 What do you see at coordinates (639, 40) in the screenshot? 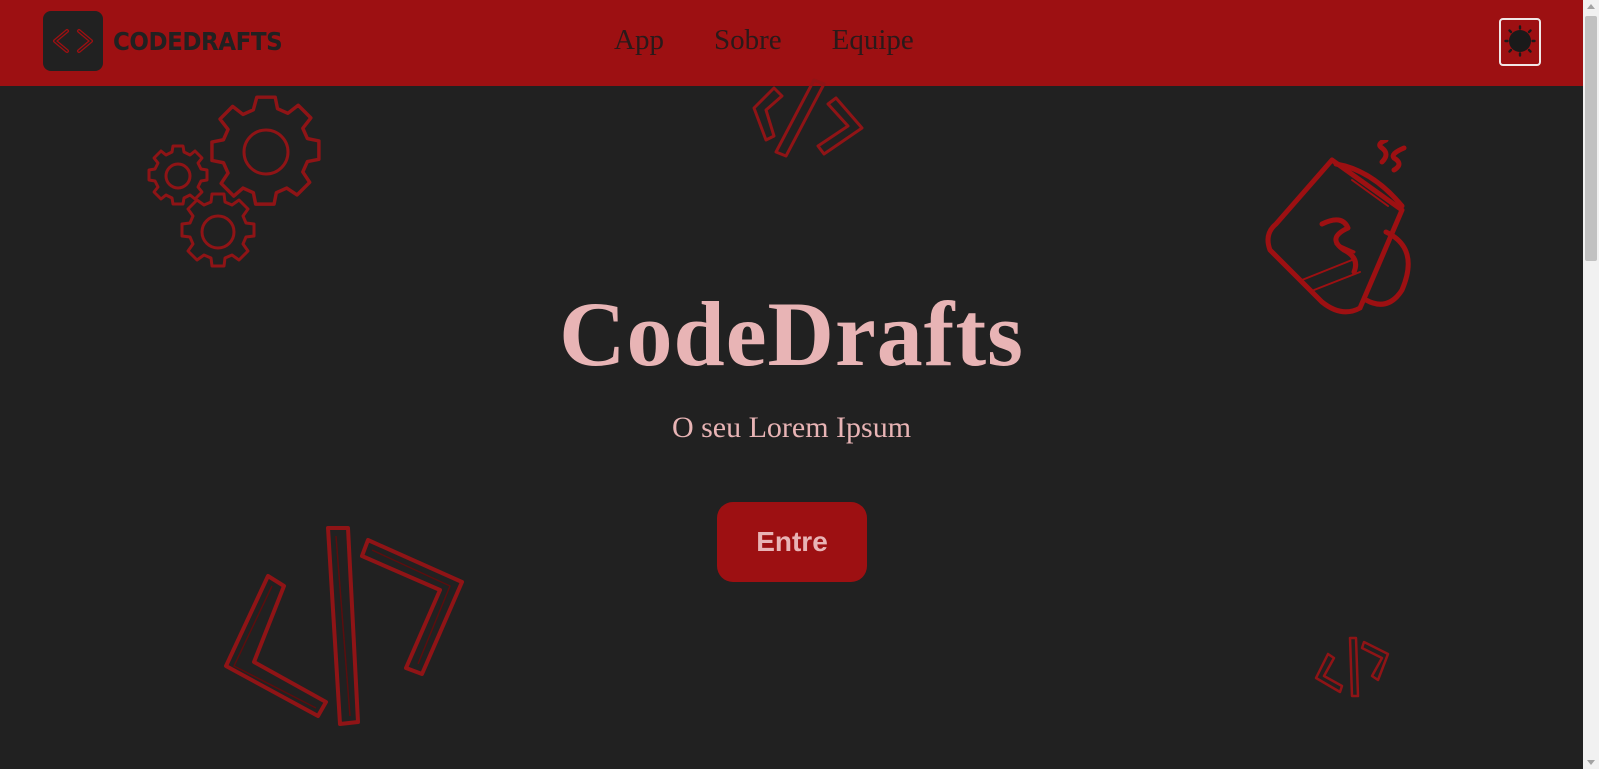
I see `nav-link-app: App` at bounding box center [639, 40].